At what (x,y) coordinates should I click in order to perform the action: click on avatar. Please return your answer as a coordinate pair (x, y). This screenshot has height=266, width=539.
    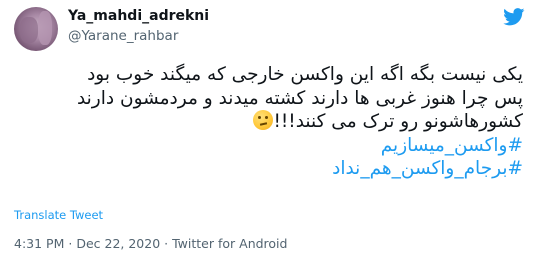
    Looking at the image, I should click on (36, 29).